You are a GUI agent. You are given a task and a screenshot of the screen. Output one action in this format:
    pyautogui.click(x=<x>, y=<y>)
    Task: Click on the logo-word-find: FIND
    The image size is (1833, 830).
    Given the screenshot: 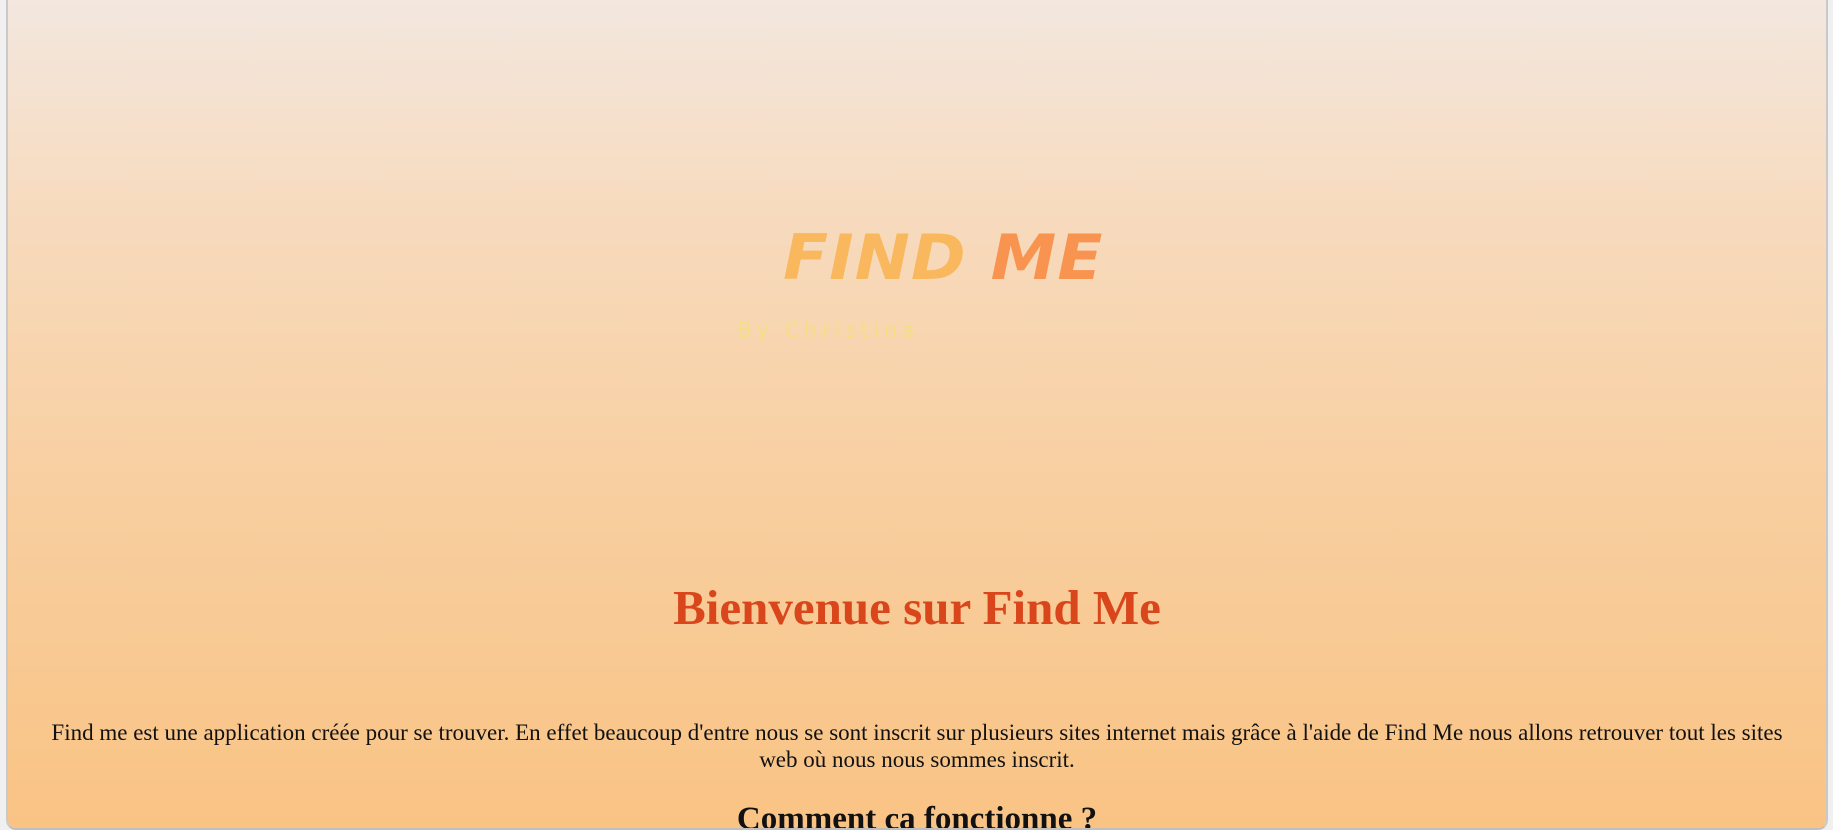 What is the action you would take?
    pyautogui.click(x=875, y=257)
    